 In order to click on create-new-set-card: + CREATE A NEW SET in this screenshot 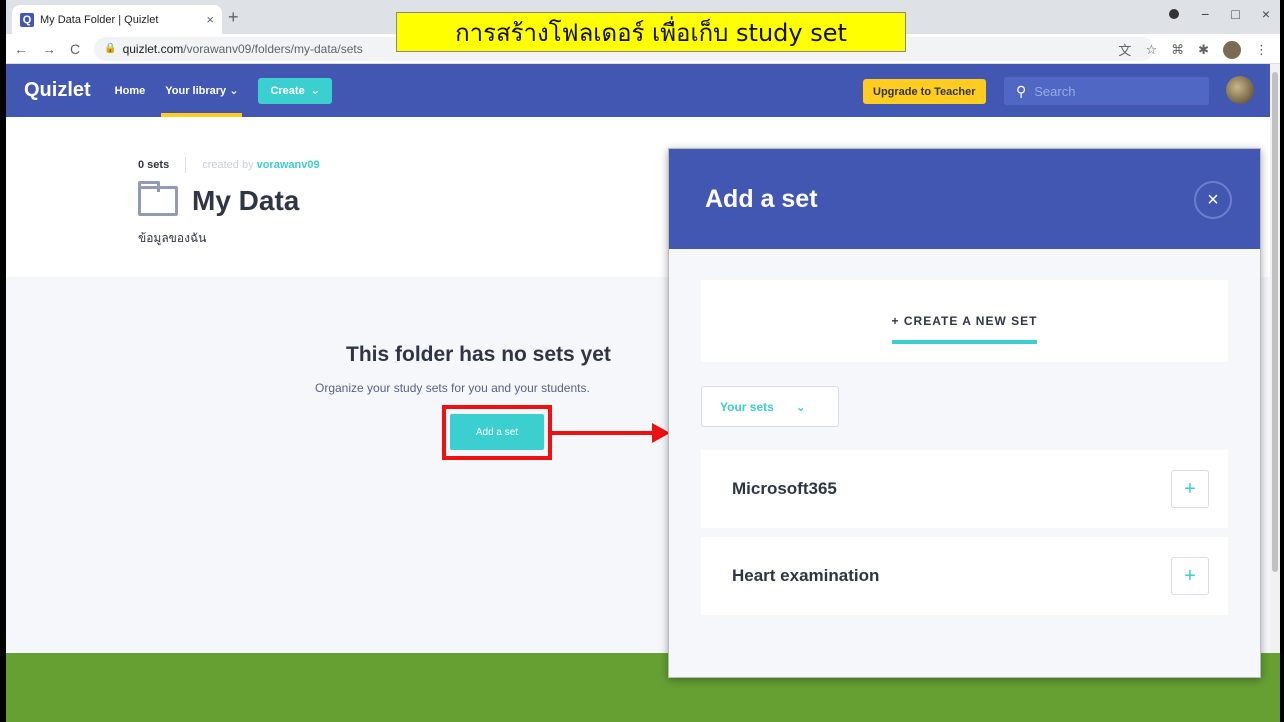, I will do `click(964, 321)`.